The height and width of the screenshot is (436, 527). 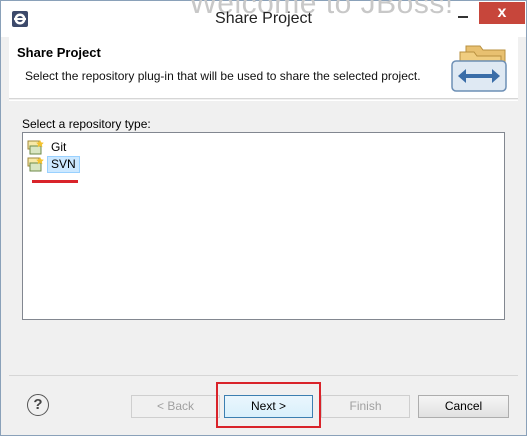 What do you see at coordinates (463, 15) in the screenshot?
I see `minimize-button` at bounding box center [463, 15].